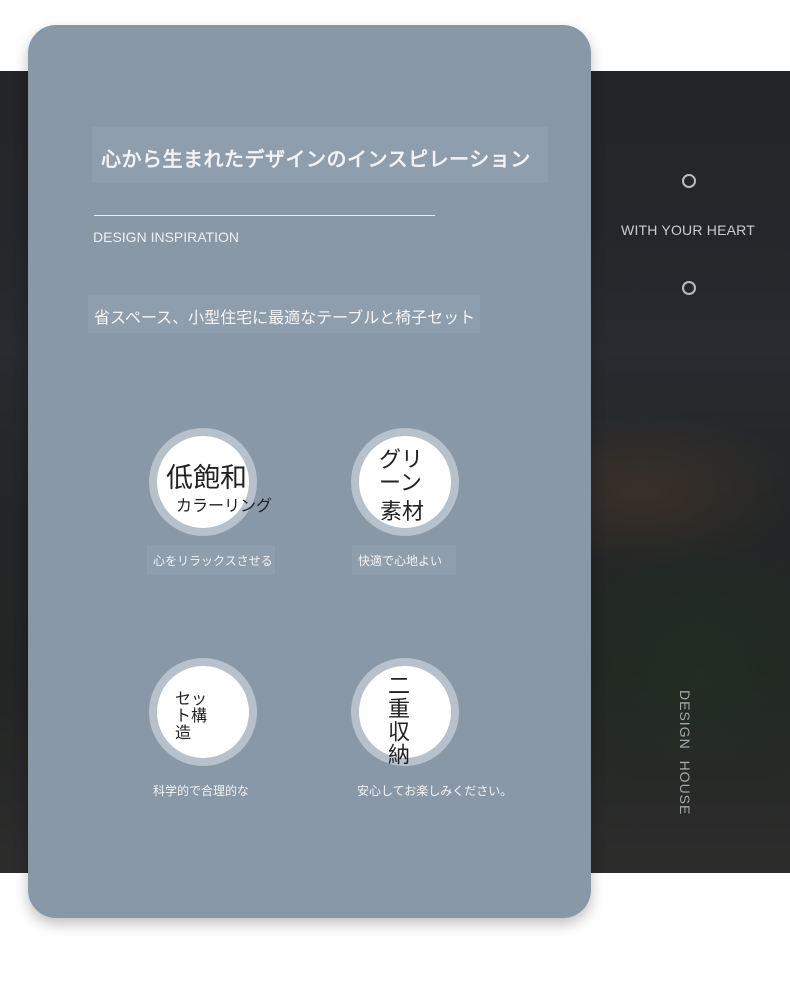  I want to click on feature-caption: 安心してお楽しみください。, so click(435, 791).